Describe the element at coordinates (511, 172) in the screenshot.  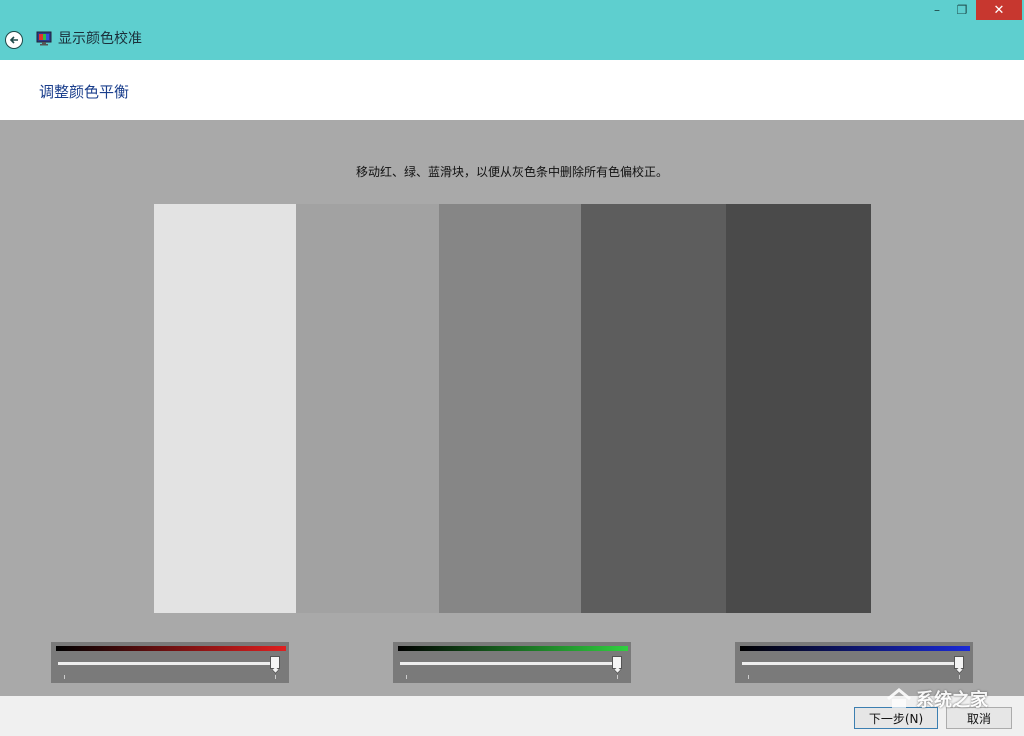
I see `instruction-text: 移动红、绿、蓝滑块，以便从灰色条中删除所有色偏校正。` at that location.